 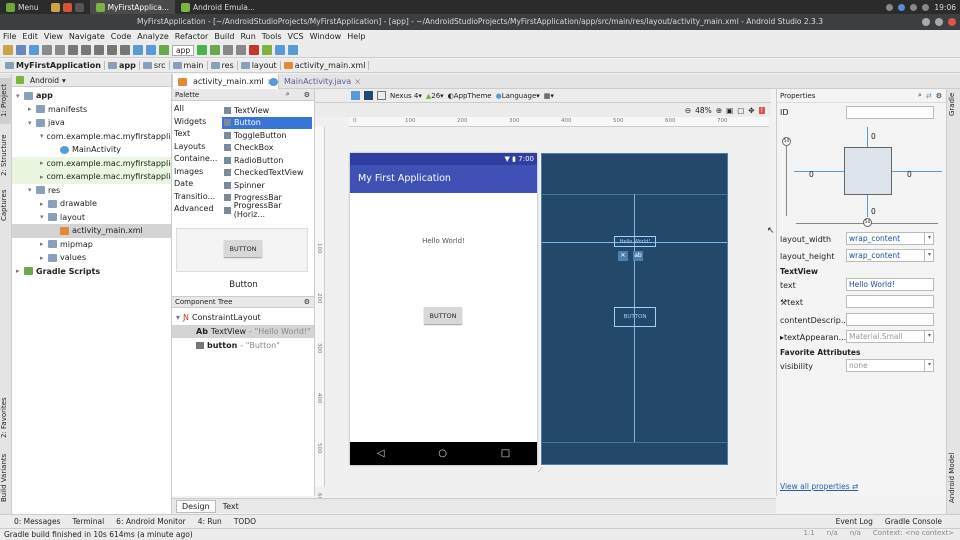 What do you see at coordinates (952, 22) in the screenshot?
I see `close-button` at bounding box center [952, 22].